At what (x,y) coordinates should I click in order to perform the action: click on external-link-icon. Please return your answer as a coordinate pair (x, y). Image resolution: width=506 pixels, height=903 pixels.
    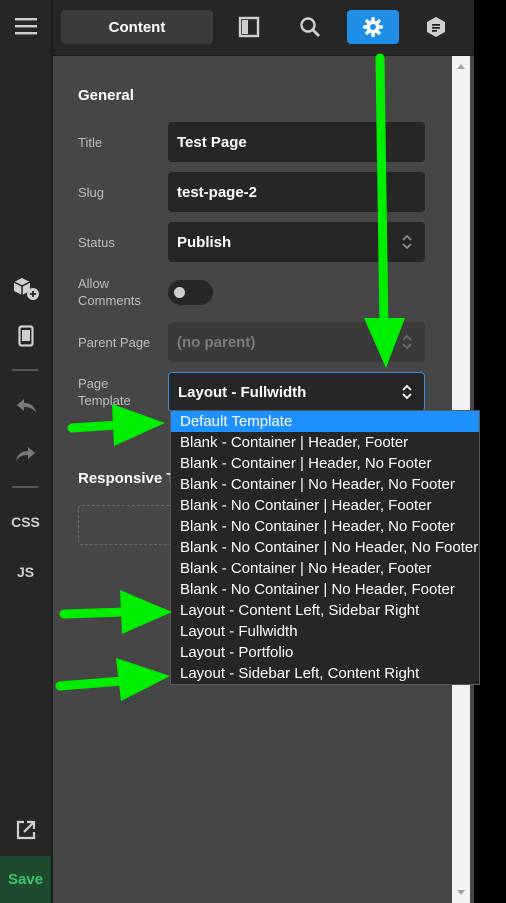
    Looking at the image, I should click on (25, 830).